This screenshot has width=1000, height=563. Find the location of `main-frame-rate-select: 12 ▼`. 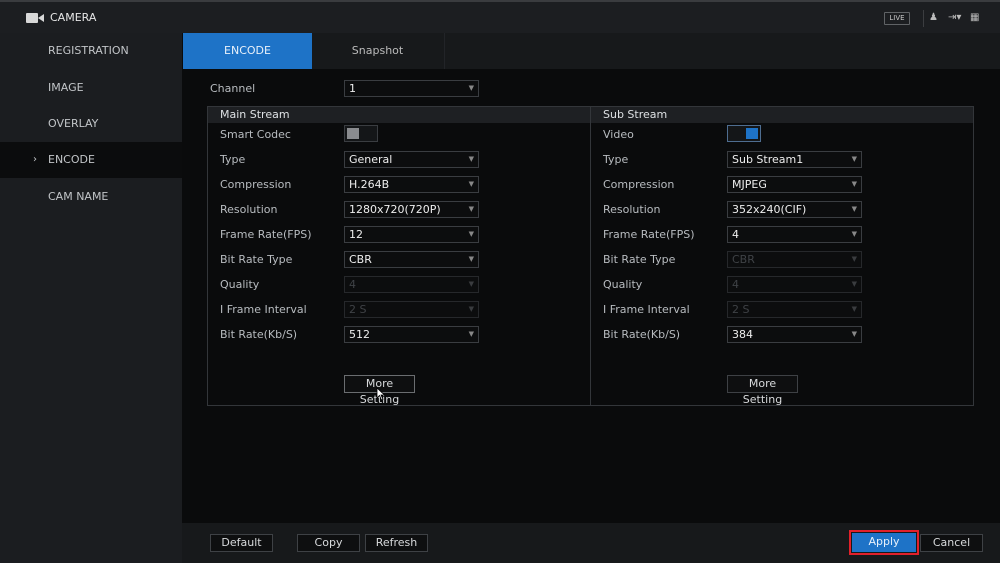

main-frame-rate-select: 12 ▼ is located at coordinates (411, 234).